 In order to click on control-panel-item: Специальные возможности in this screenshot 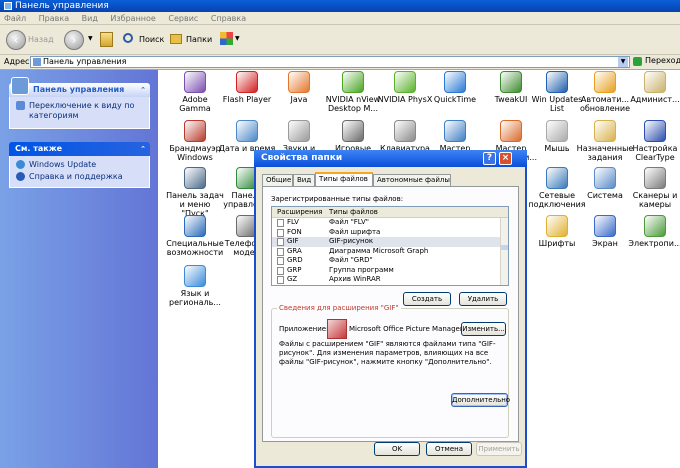, I will do `click(195, 236)`.